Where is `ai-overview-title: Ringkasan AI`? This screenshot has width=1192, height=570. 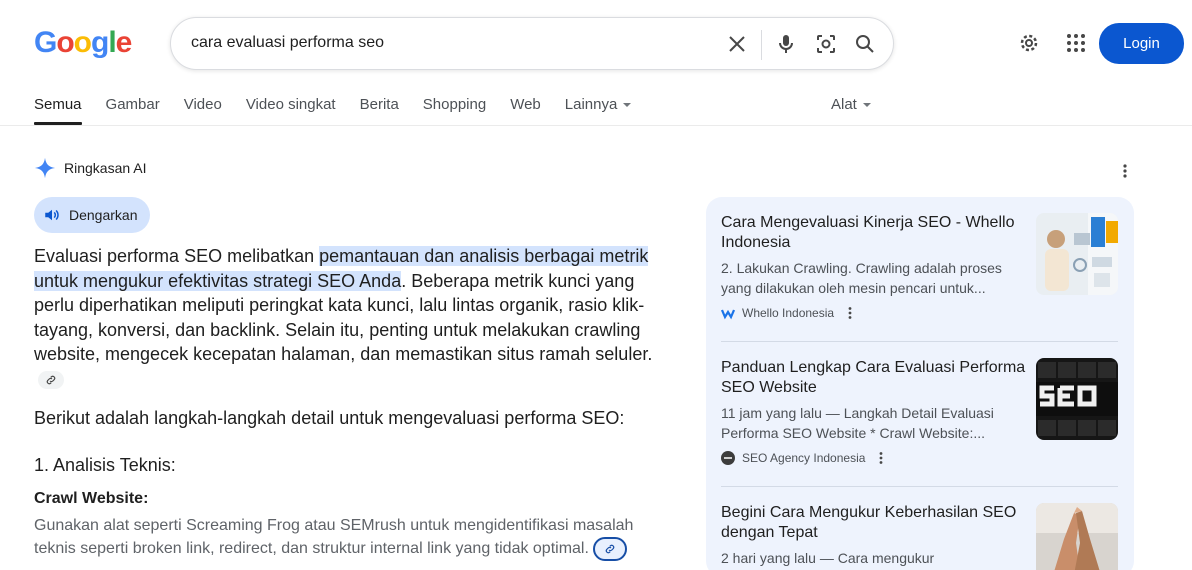 ai-overview-title: Ringkasan AI is located at coordinates (105, 168).